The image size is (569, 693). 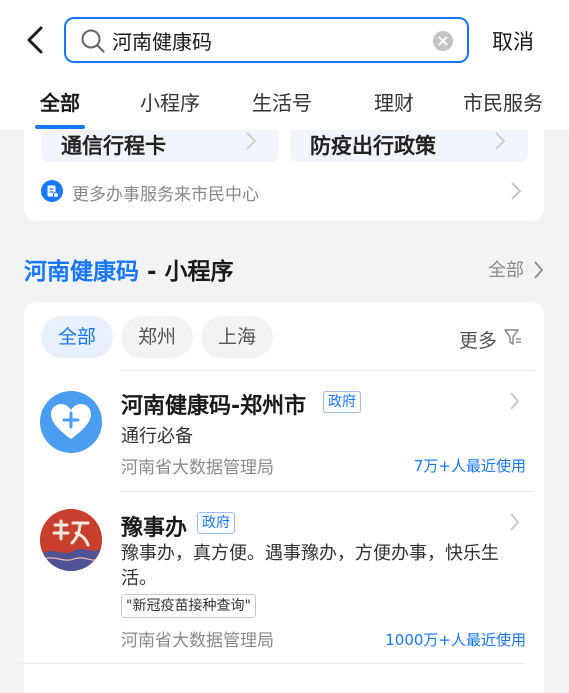 I want to click on clear-search-button, so click(x=443, y=41).